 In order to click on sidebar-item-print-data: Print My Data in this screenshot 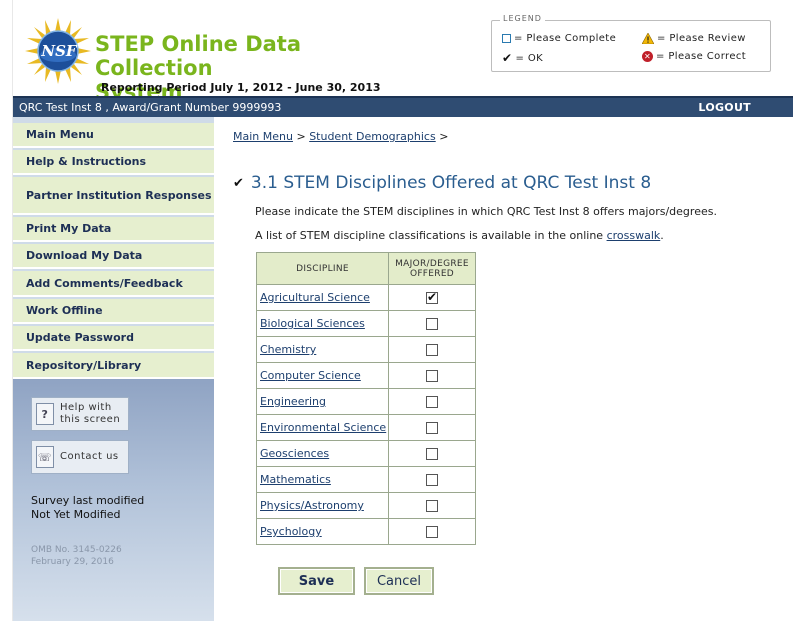, I will do `click(113, 229)`.